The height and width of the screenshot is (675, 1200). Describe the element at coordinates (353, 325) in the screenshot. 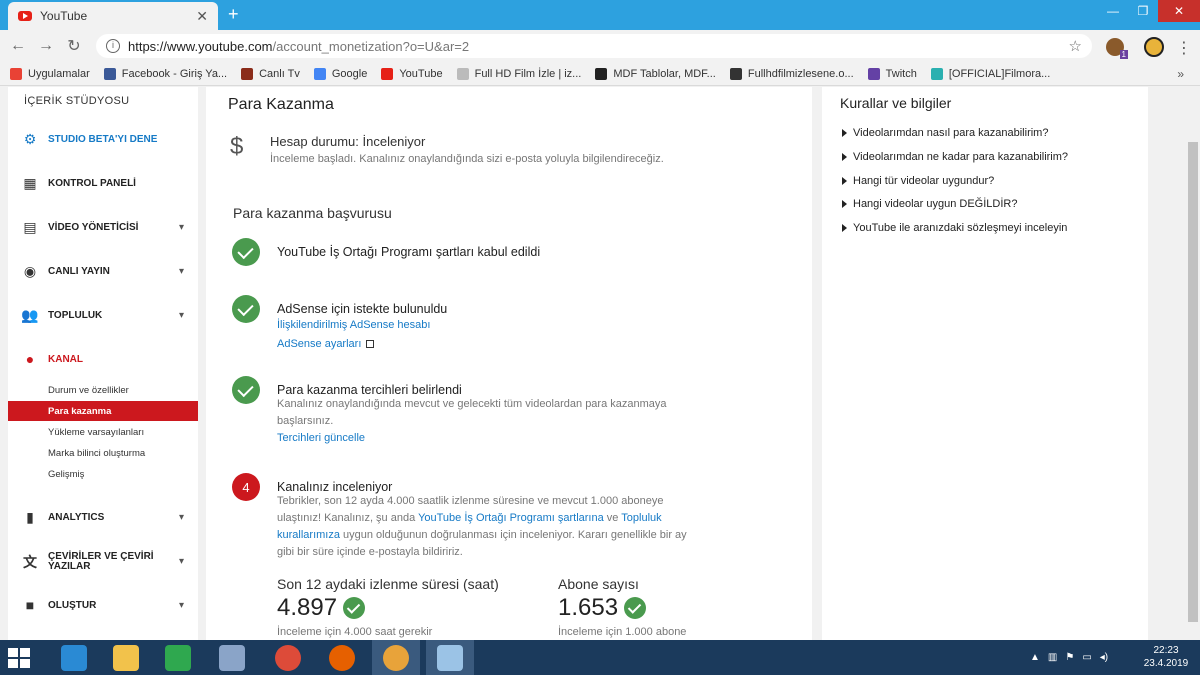

I see `linked-adsense-link: İlişkilendirilmiş AdSense hesabı` at that location.